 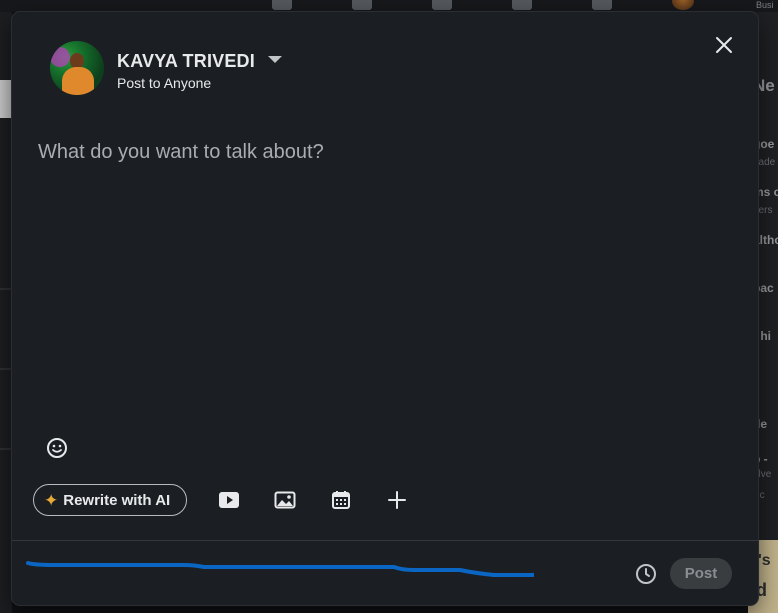 I want to click on add-photo-button, so click(x=285, y=500).